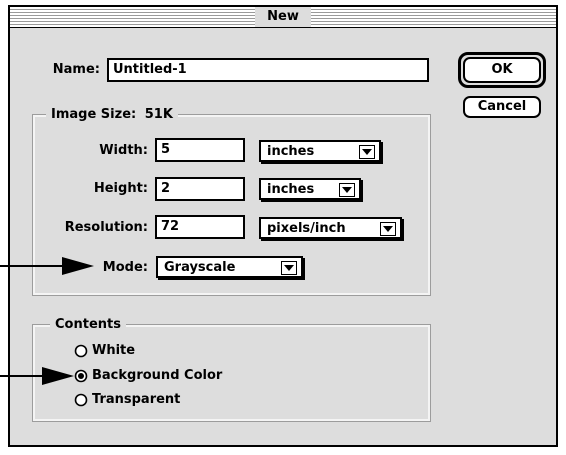  Describe the element at coordinates (106, 227) in the screenshot. I see `resolution-label: Resolution:` at that location.